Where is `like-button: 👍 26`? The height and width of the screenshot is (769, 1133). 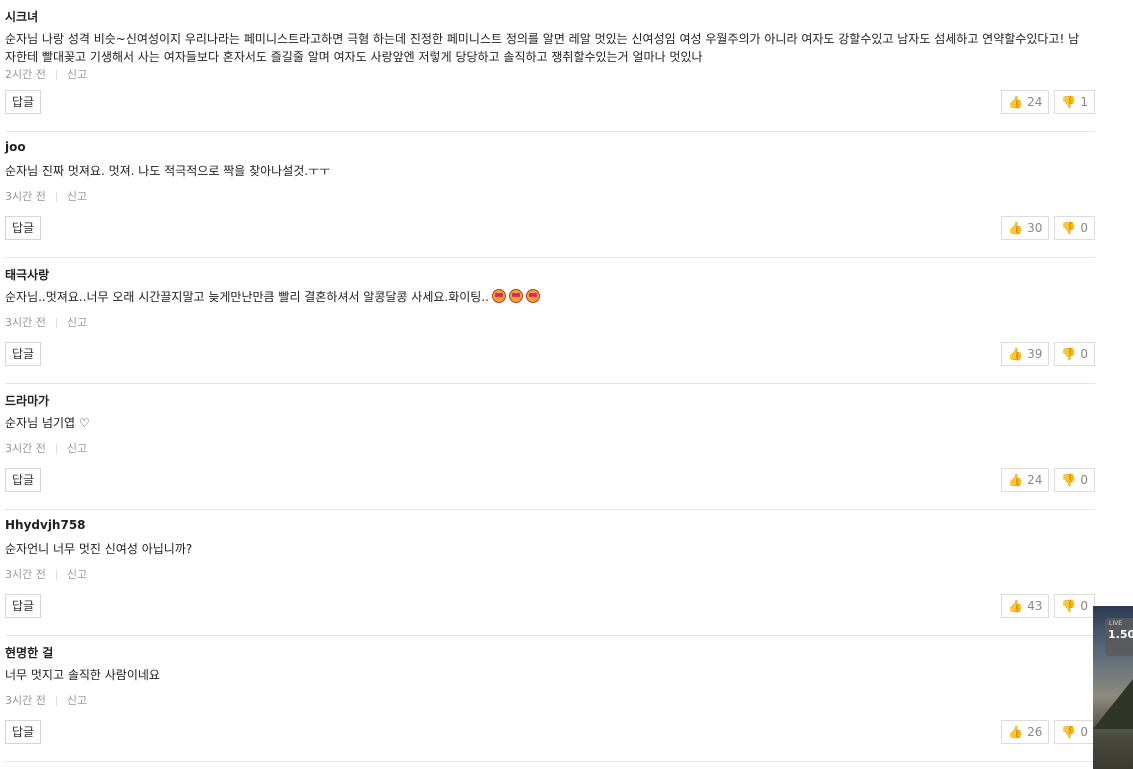 like-button: 👍 26 is located at coordinates (1025, 732).